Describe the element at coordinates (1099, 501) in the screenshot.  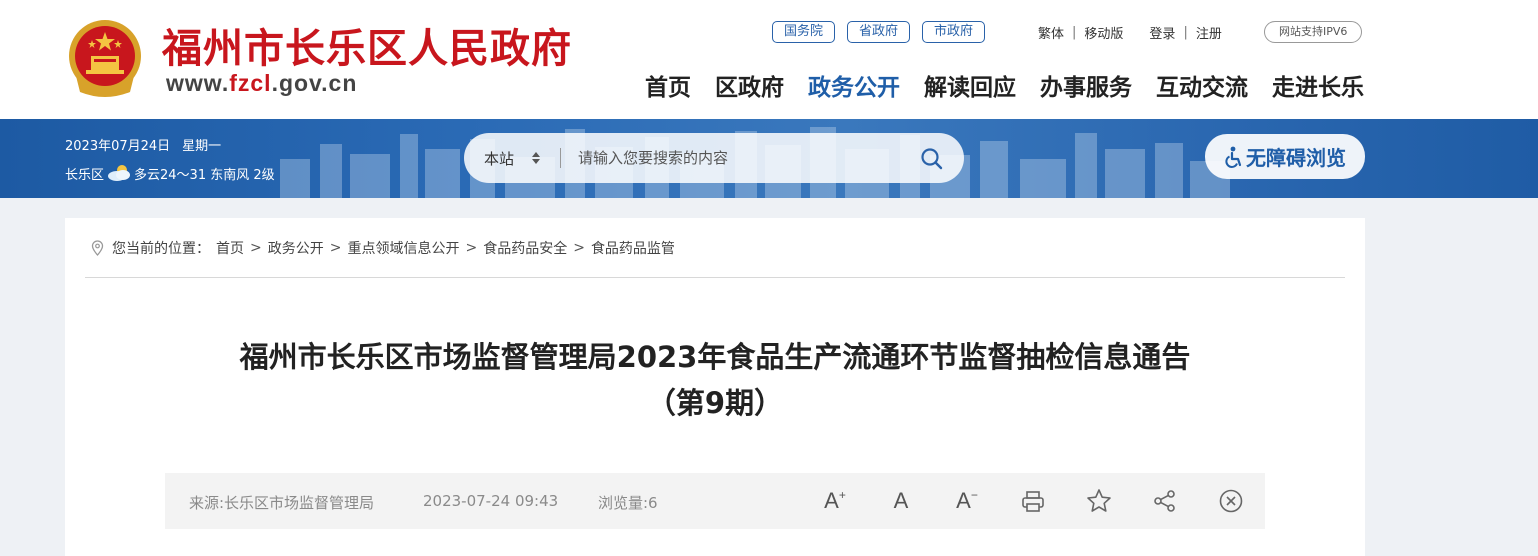
I see `favorite-star-icon` at that location.